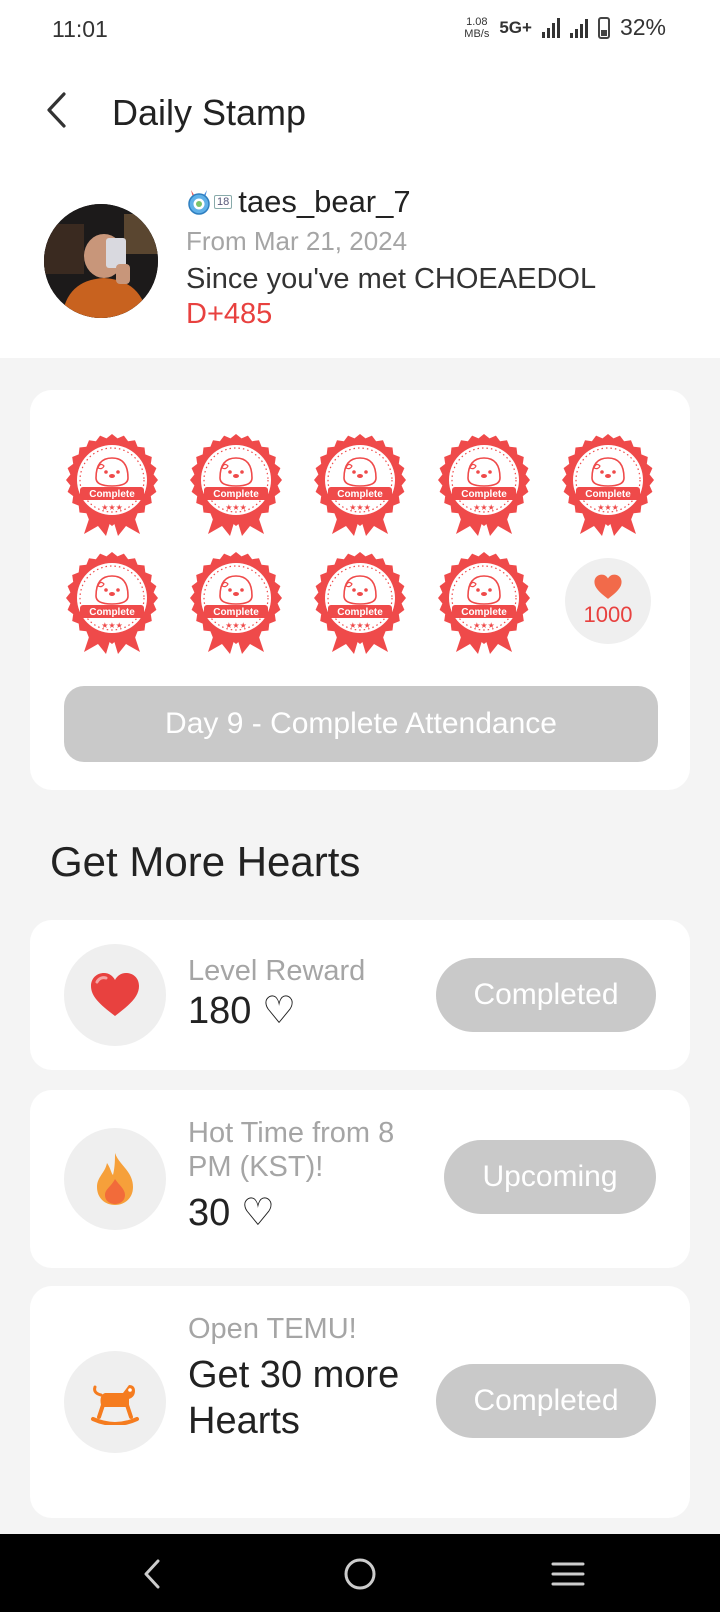 Image resolution: width=720 pixels, height=1612 pixels. What do you see at coordinates (209, 112) in the screenshot?
I see `page-title: Daily Stamp` at bounding box center [209, 112].